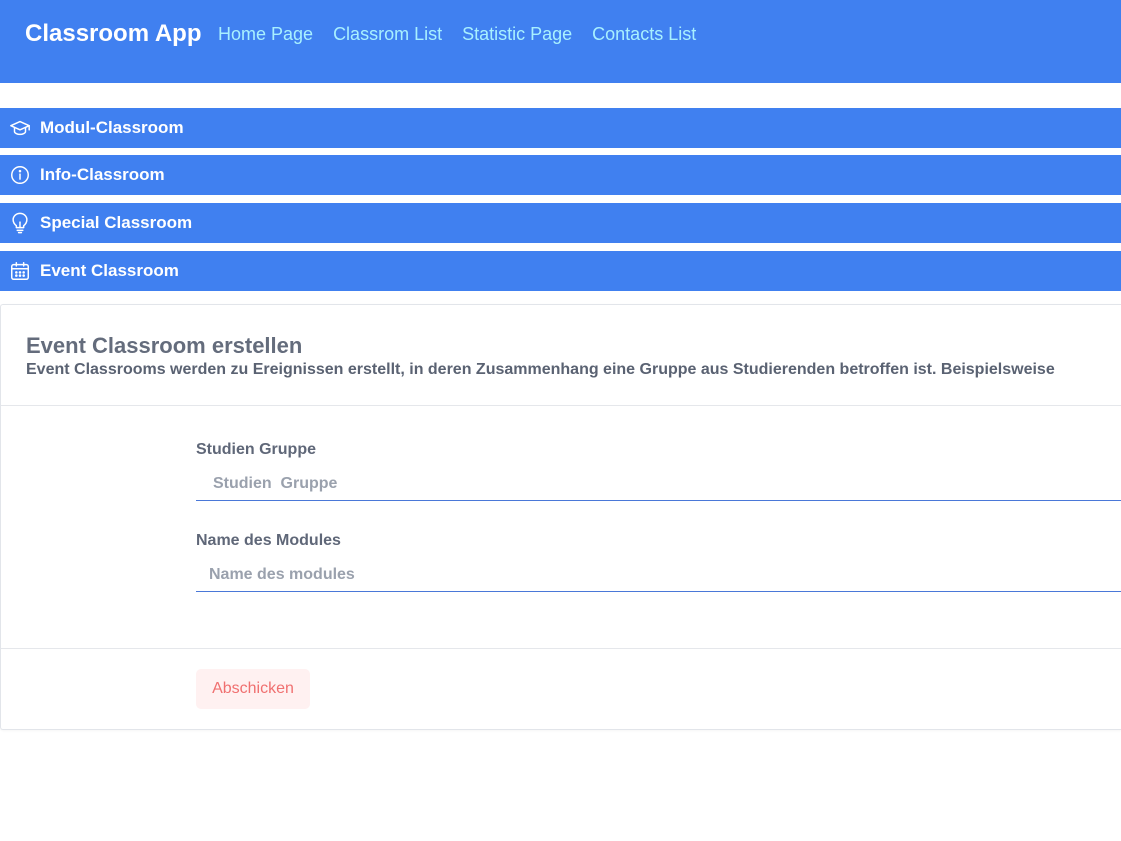 This screenshot has height=841, width=1121. I want to click on nav-link-statistic: Statistic Page, so click(517, 34).